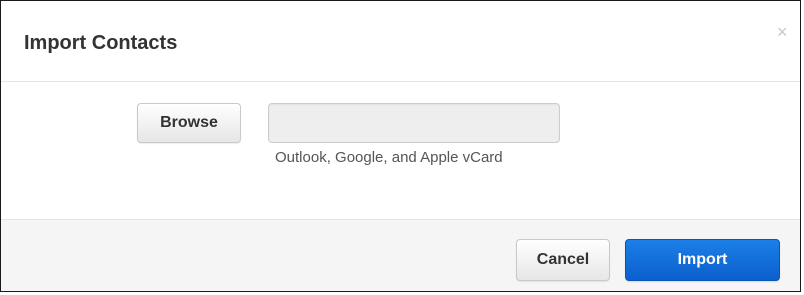 Image resolution: width=804 pixels, height=295 pixels. What do you see at coordinates (189, 123) in the screenshot?
I see `browse-button: Browse` at bounding box center [189, 123].